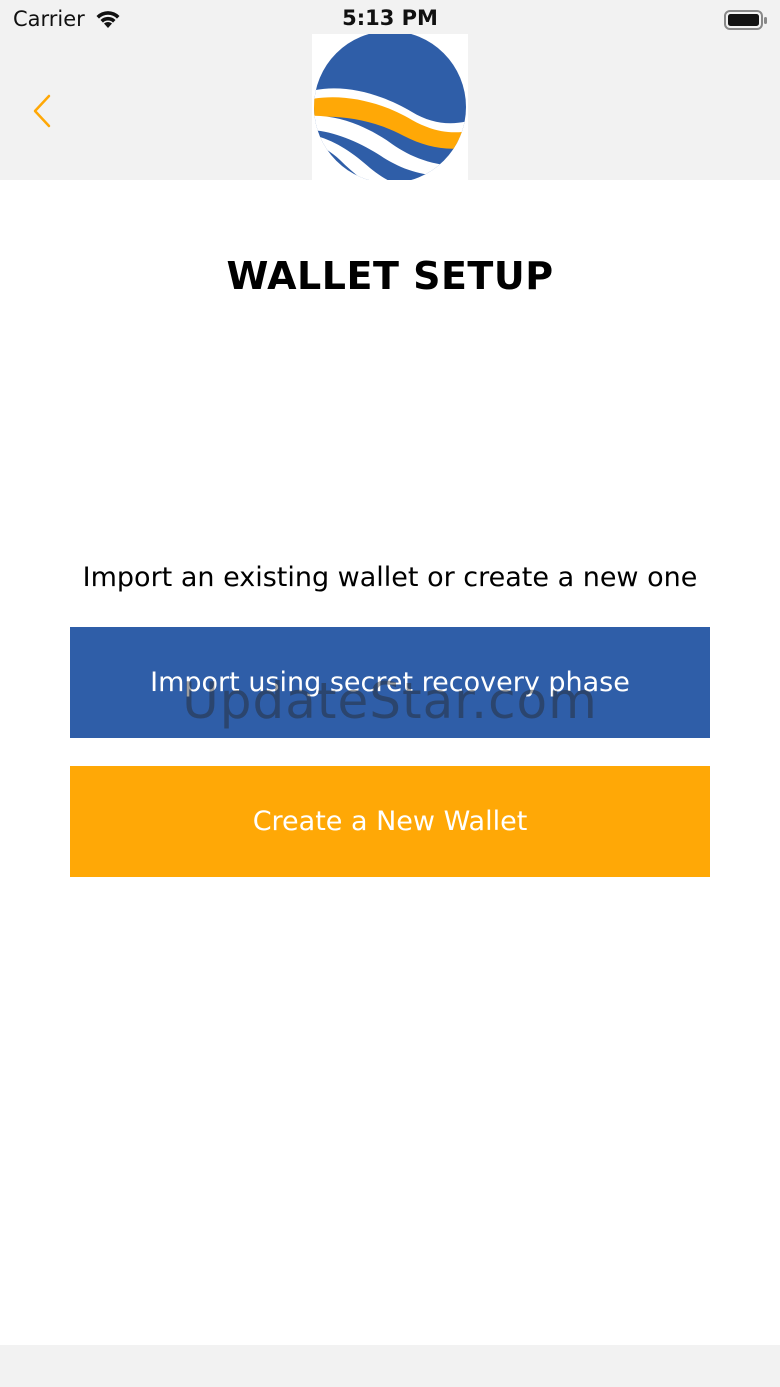  I want to click on page-title: WALLET SETUP, so click(390, 276).